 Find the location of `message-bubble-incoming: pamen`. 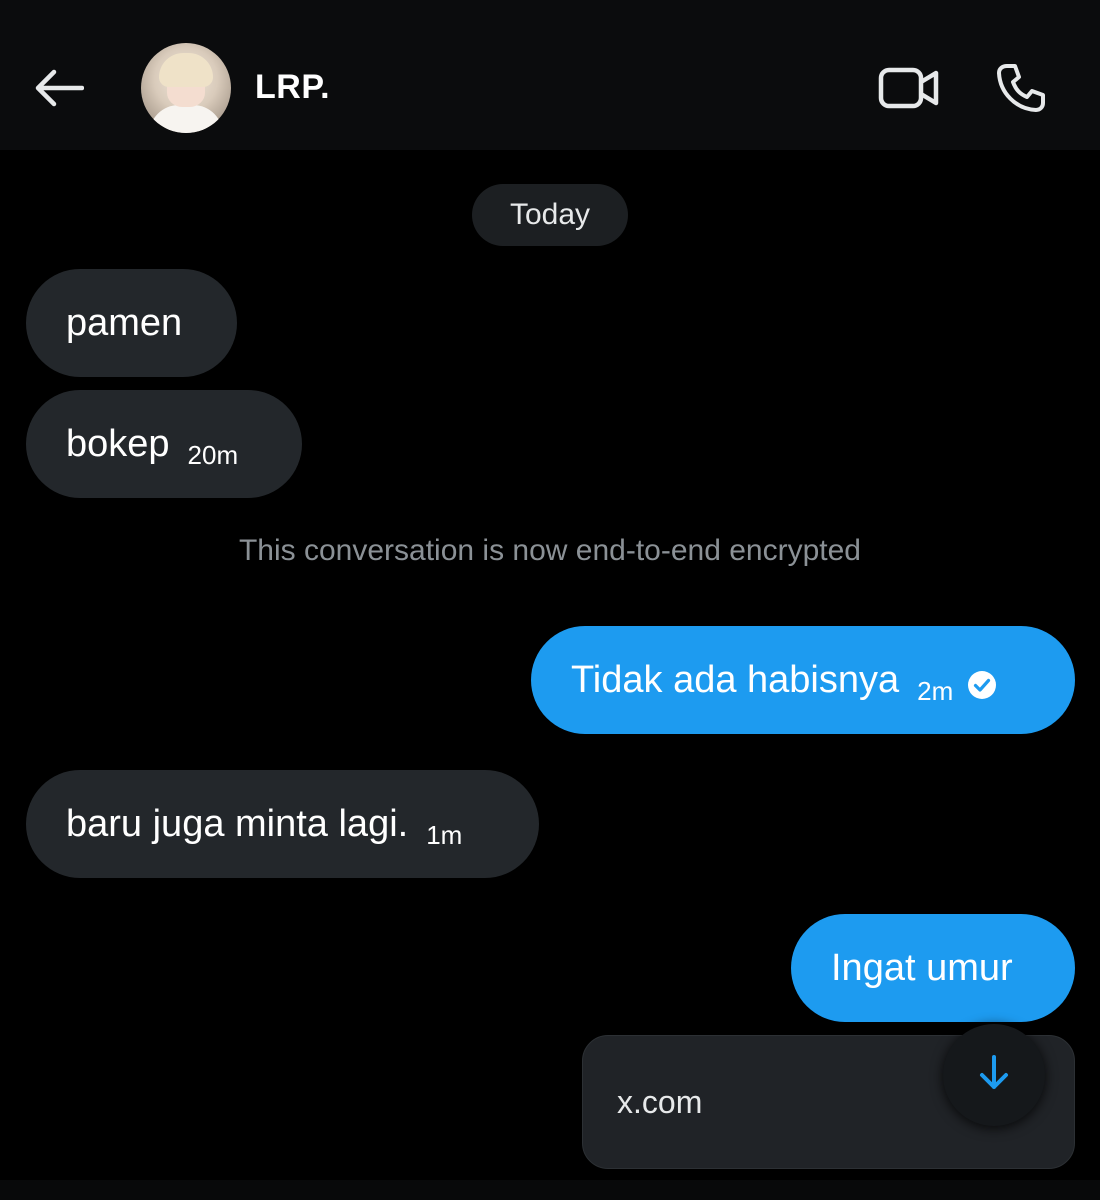

message-bubble-incoming: pamen is located at coordinates (131, 323).